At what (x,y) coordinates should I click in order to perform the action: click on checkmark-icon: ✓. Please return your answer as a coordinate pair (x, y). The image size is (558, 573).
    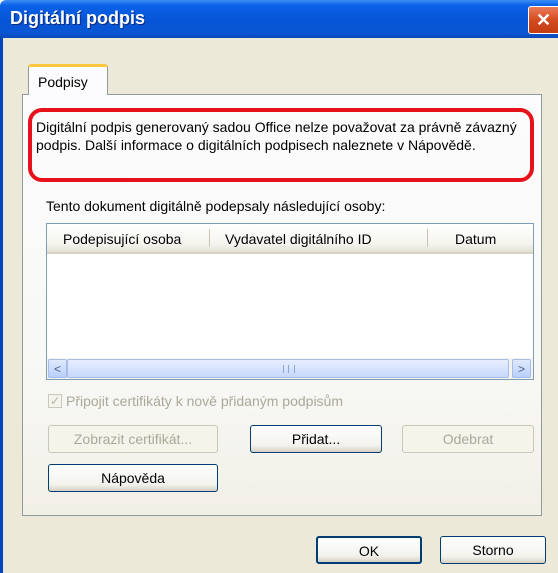
    Looking at the image, I should click on (55, 401).